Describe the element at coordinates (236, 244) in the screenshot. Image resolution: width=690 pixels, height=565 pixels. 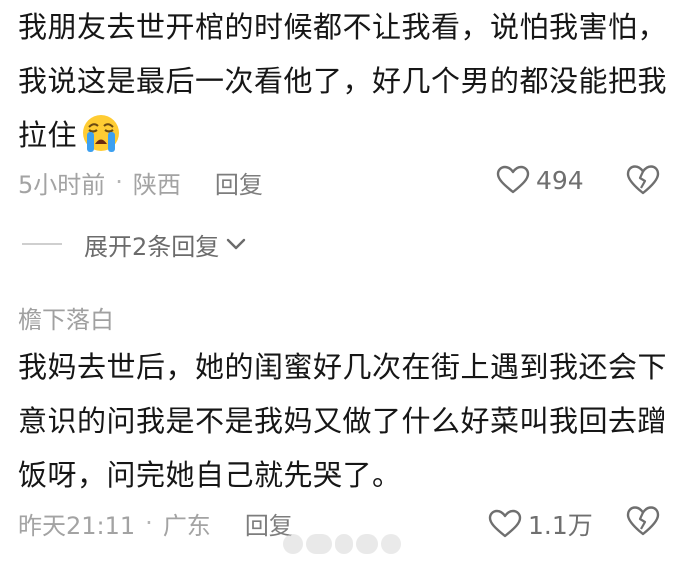
I see `chevron-down-icon` at that location.